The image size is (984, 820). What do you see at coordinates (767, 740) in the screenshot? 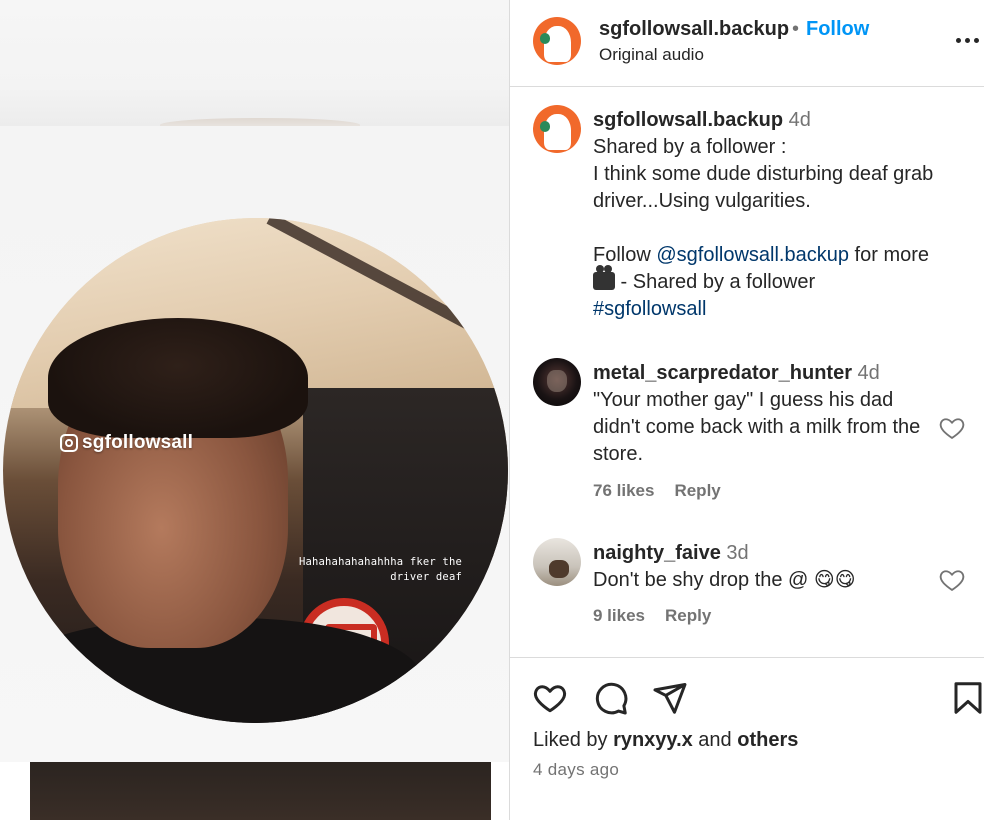
I see `liked-by-others: others` at bounding box center [767, 740].